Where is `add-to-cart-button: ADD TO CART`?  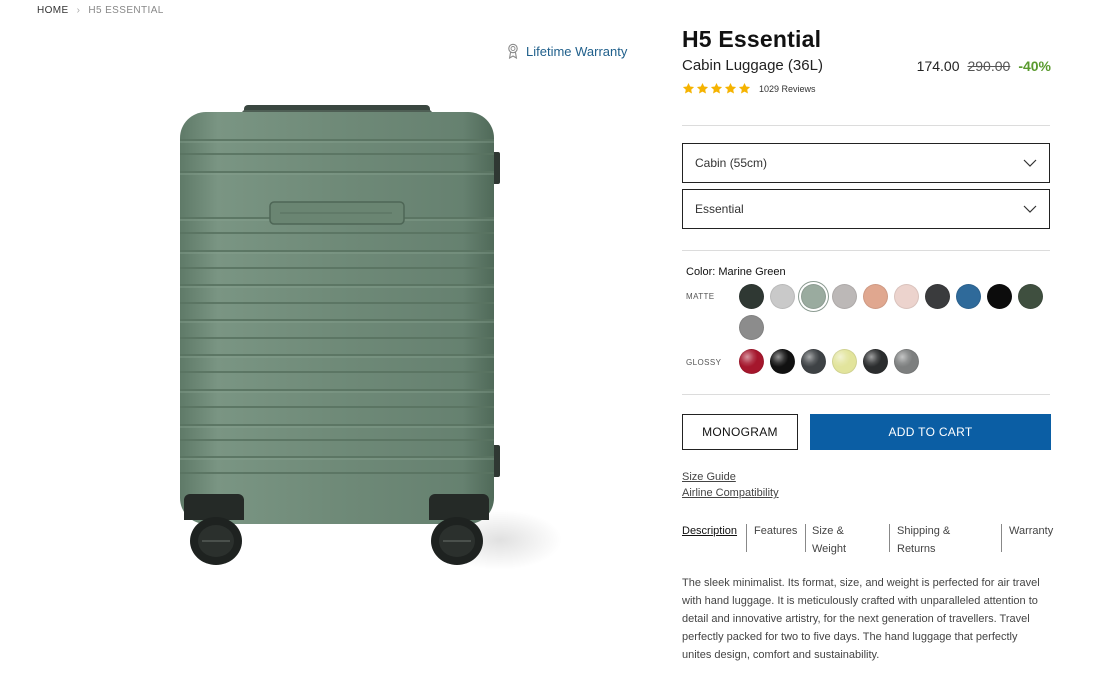
add-to-cart-button: ADD TO CART is located at coordinates (930, 432).